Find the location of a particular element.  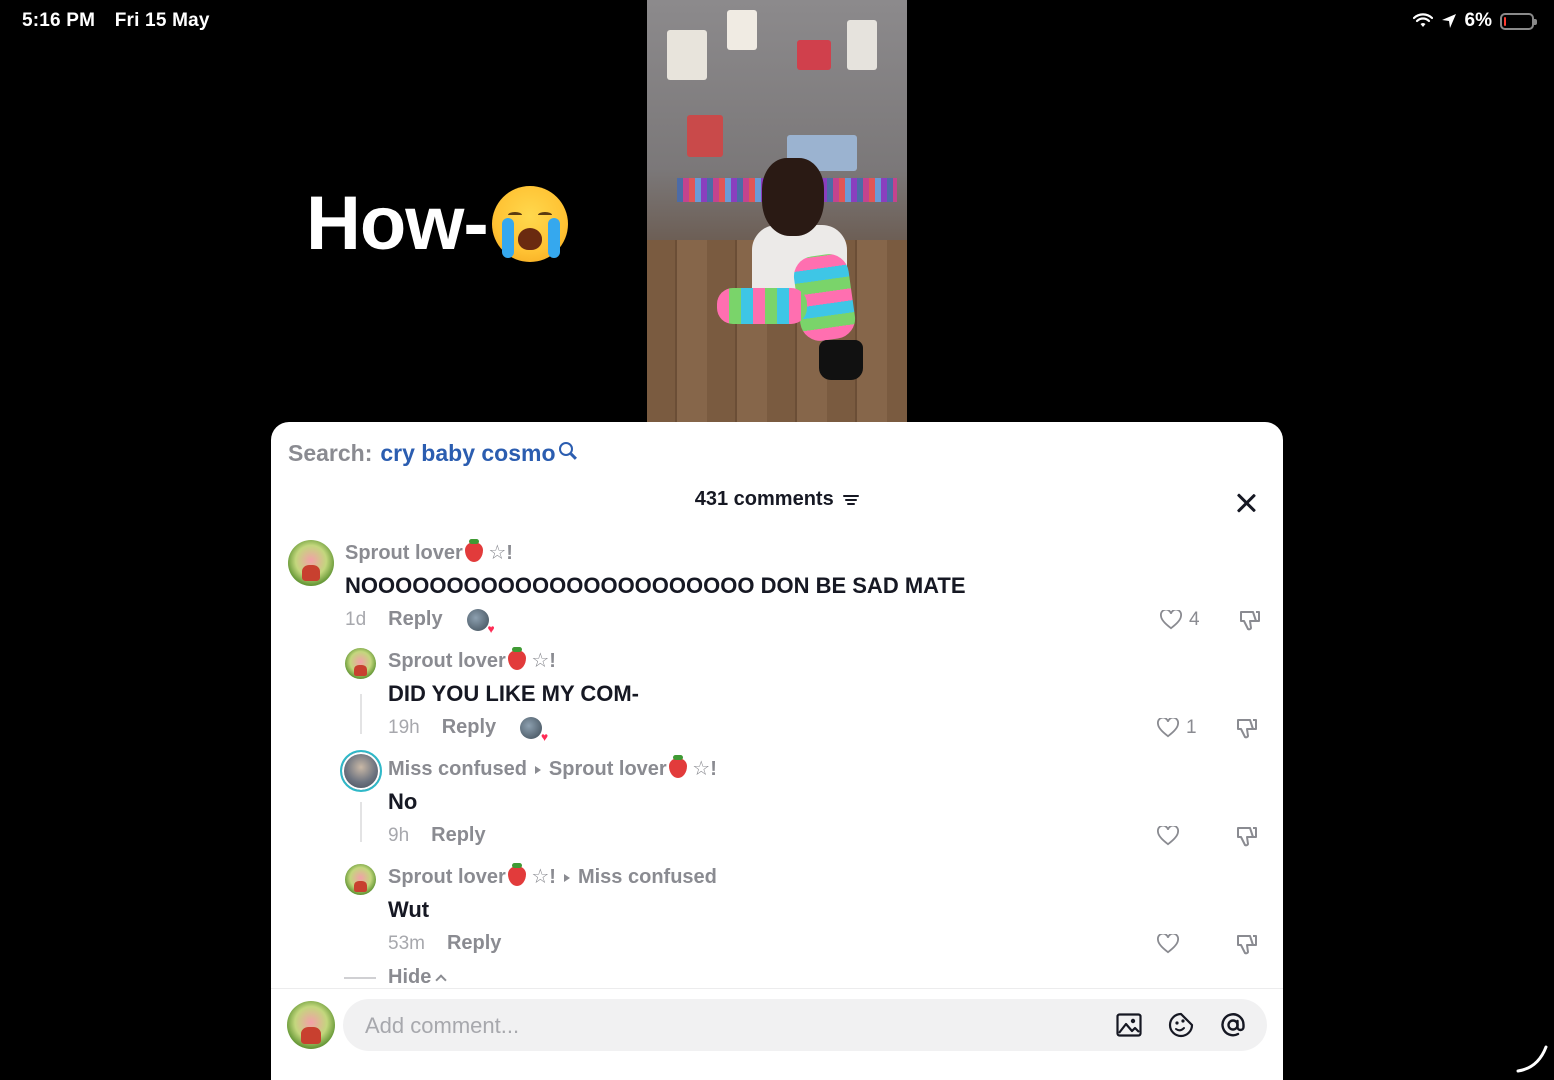

figure-head is located at coordinates (793, 197).